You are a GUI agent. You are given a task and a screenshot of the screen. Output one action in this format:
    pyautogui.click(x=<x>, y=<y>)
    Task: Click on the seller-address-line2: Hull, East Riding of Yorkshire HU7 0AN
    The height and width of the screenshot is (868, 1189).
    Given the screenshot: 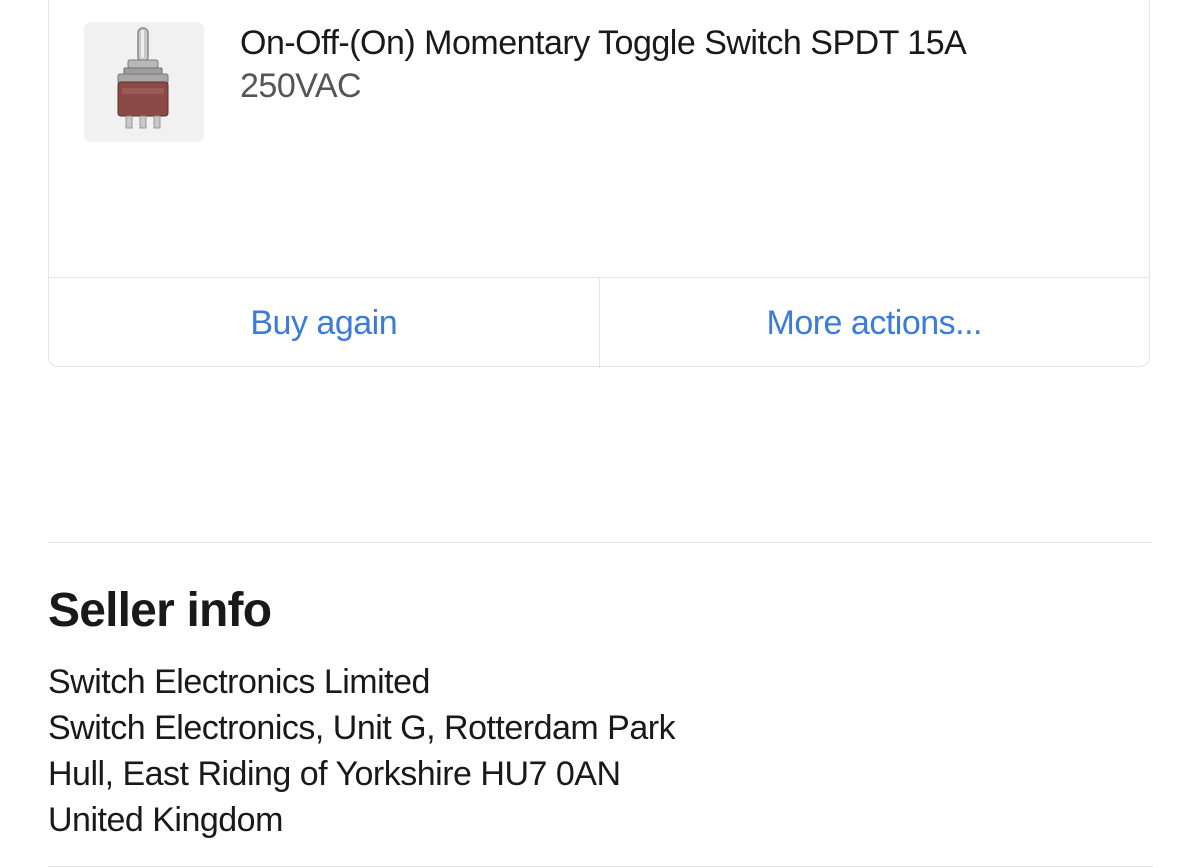 What is the action you would take?
    pyautogui.click(x=334, y=774)
    